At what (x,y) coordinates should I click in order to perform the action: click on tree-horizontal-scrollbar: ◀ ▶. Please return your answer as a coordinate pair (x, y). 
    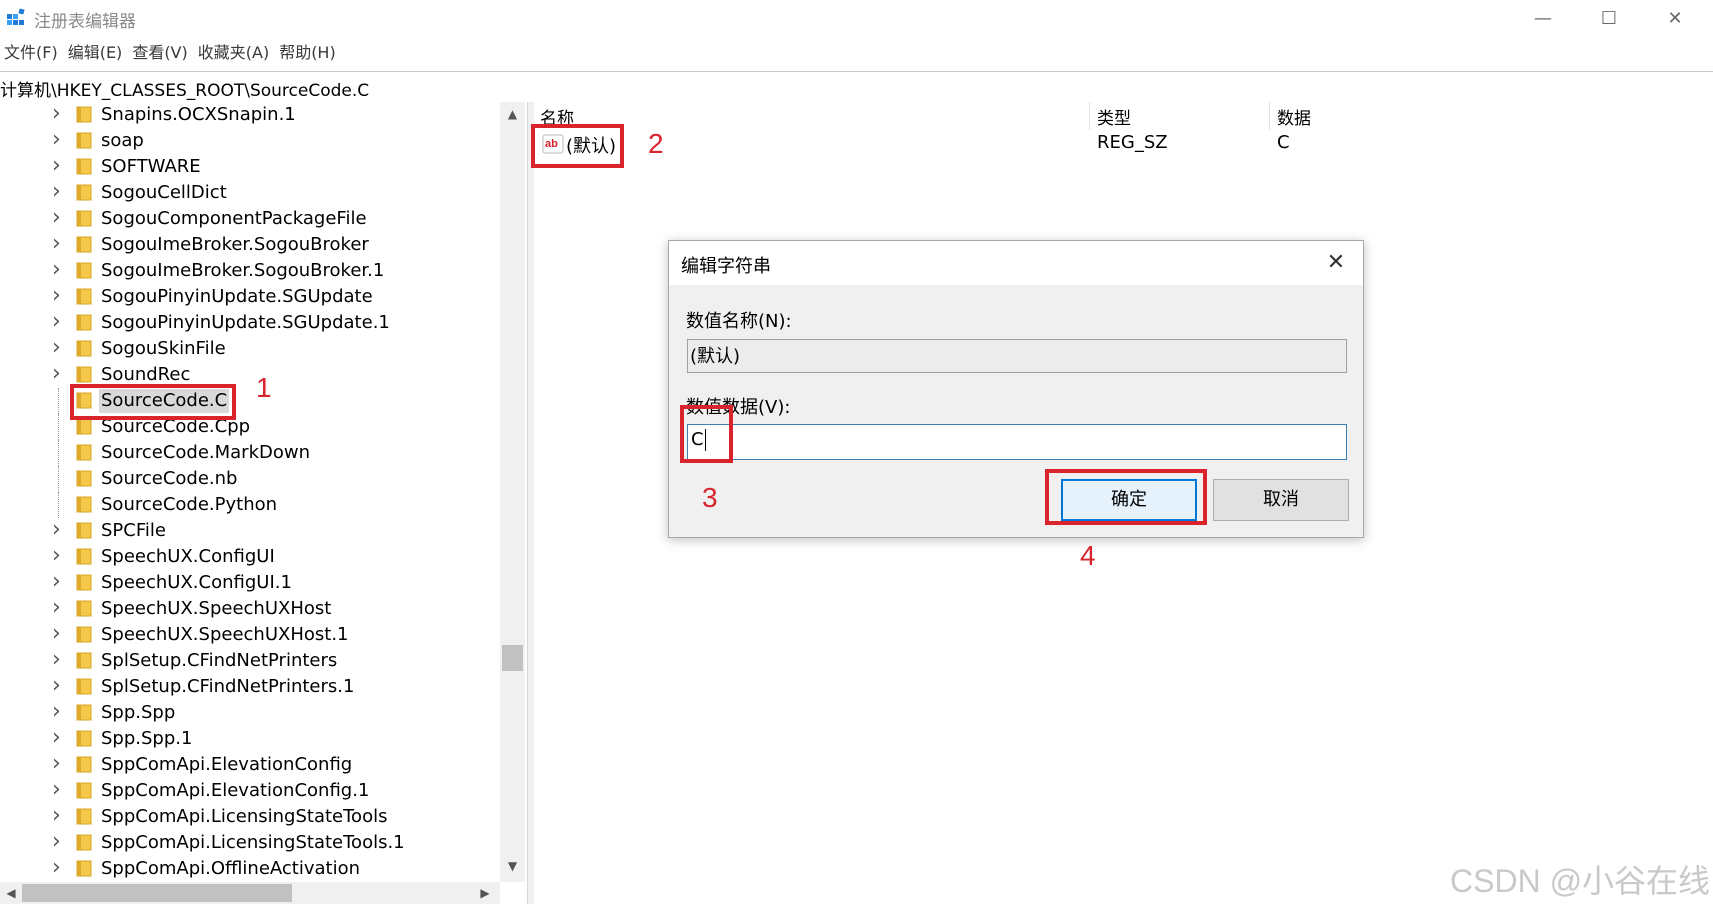
    Looking at the image, I should click on (250, 893).